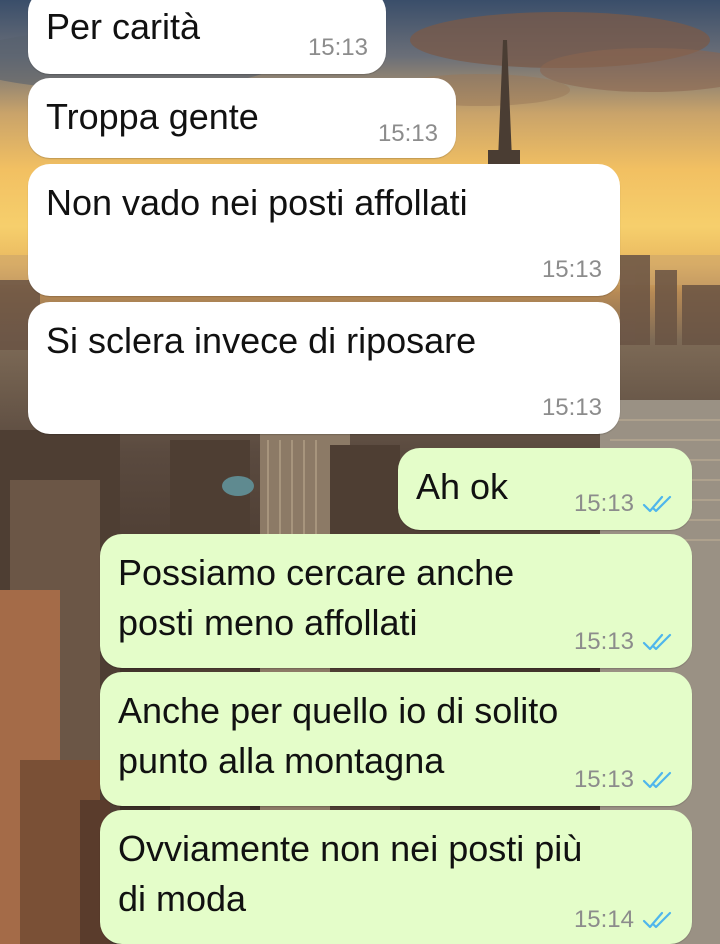 The image size is (720, 944). I want to click on incoming-message-bubble: Per carità 15:13, so click(207, 37).